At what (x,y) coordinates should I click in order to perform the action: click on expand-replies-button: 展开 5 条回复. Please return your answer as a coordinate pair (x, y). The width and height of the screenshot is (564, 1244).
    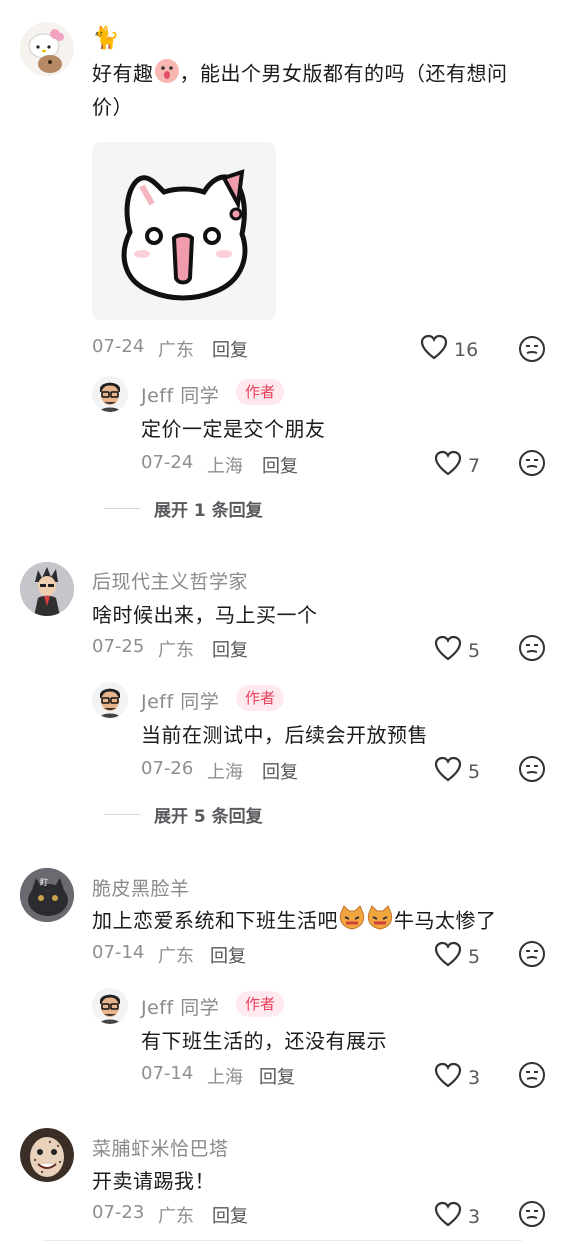
    Looking at the image, I should click on (183, 814).